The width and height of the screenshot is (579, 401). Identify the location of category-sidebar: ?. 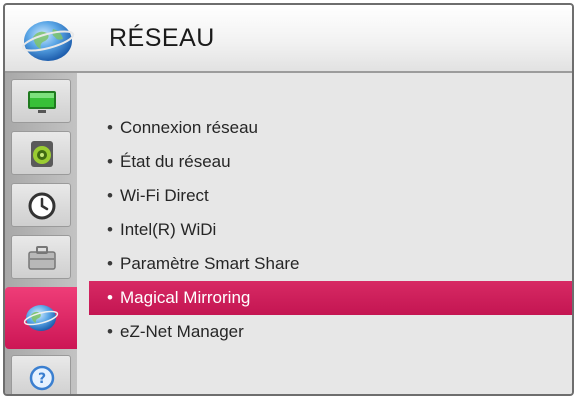
(41, 233).